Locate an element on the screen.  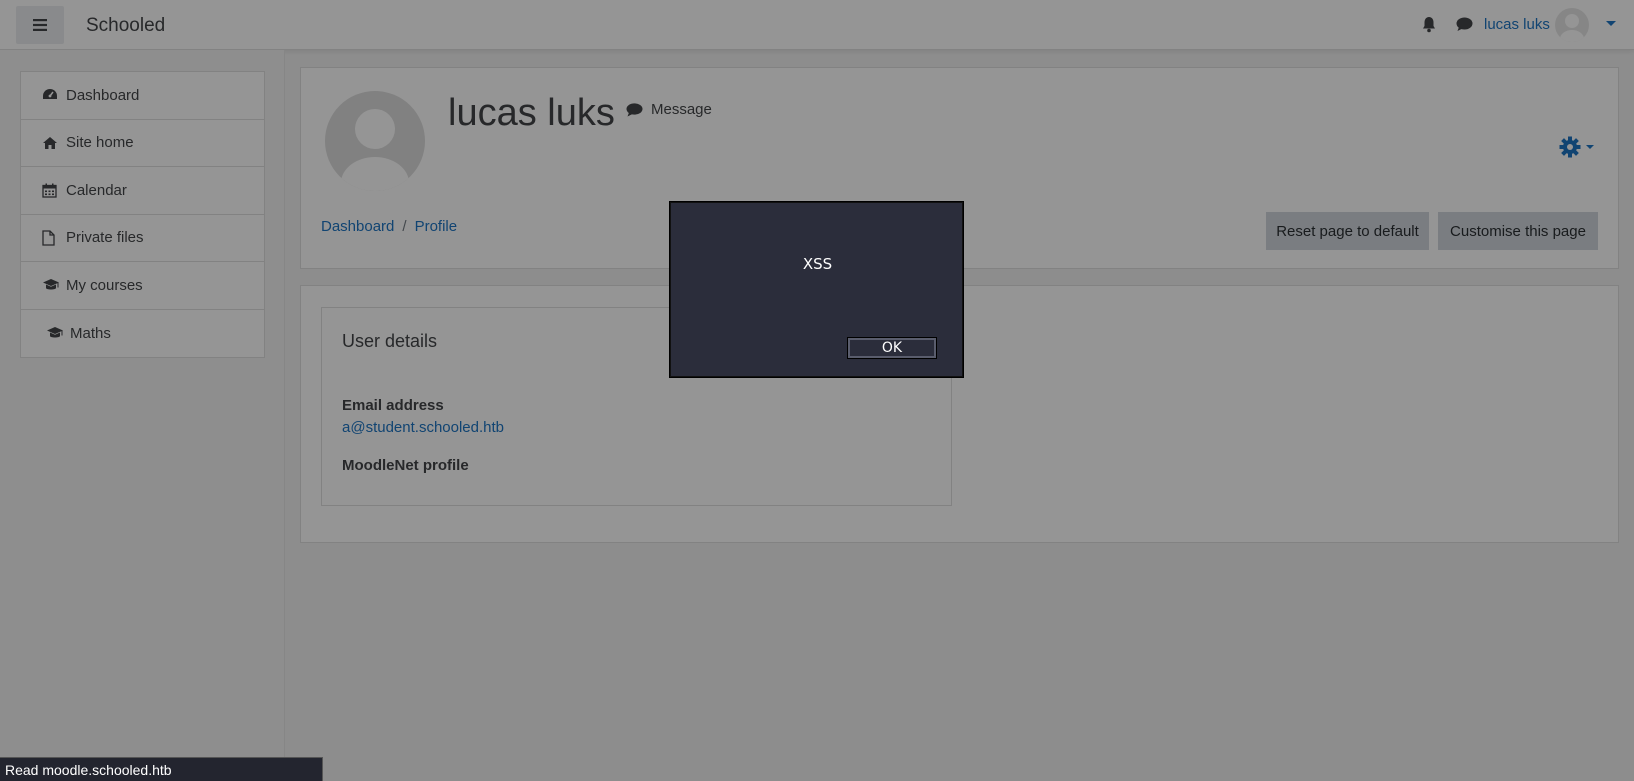
alert-dialog: XSS OK is located at coordinates (816, 289).